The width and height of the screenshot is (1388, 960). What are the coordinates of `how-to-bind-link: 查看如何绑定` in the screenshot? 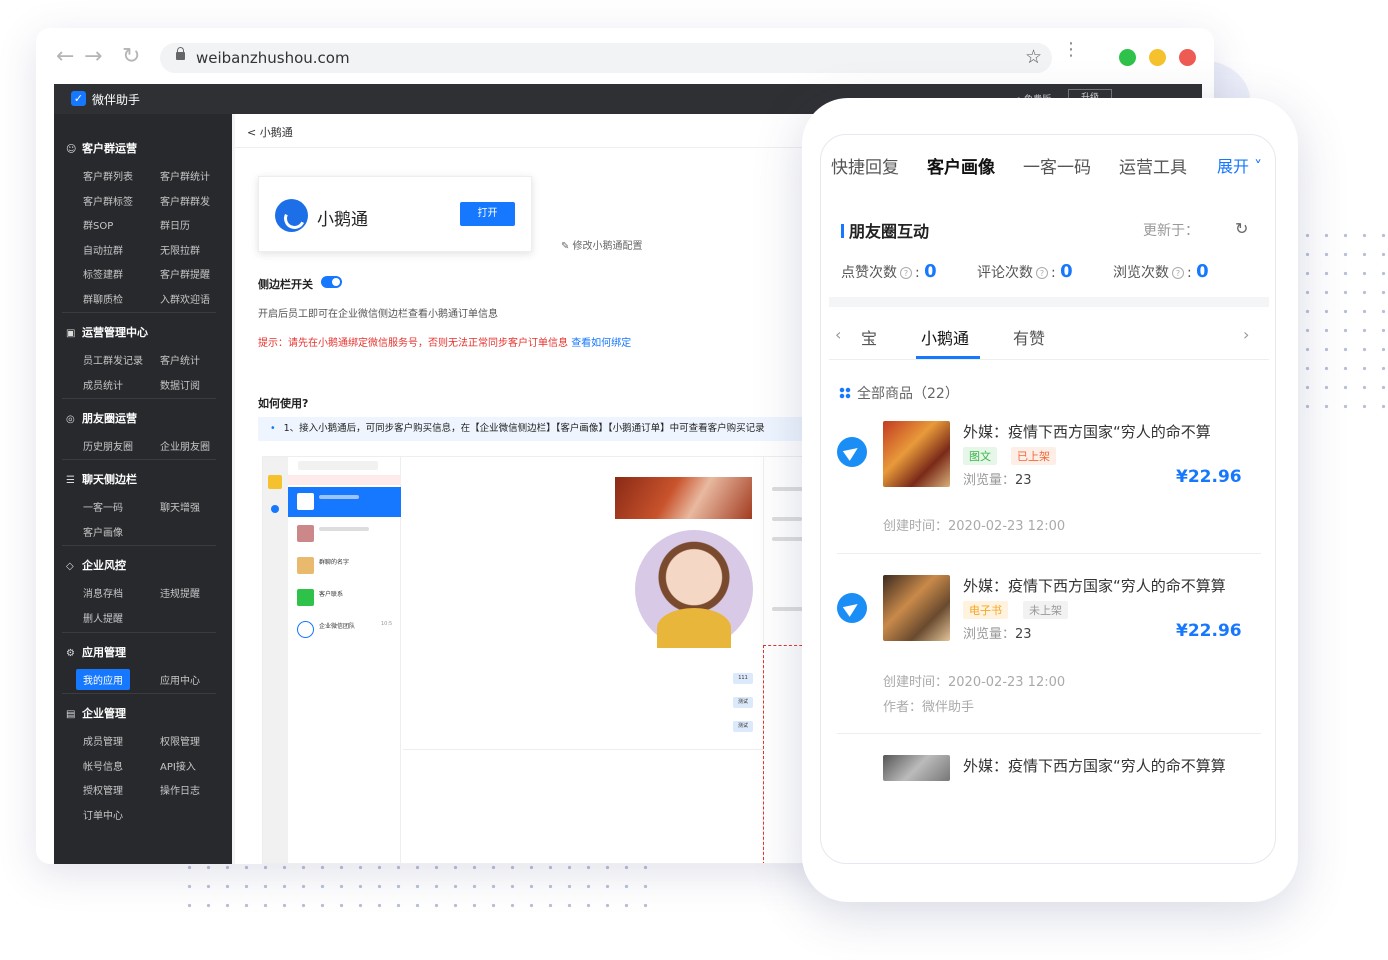 It's located at (601, 343).